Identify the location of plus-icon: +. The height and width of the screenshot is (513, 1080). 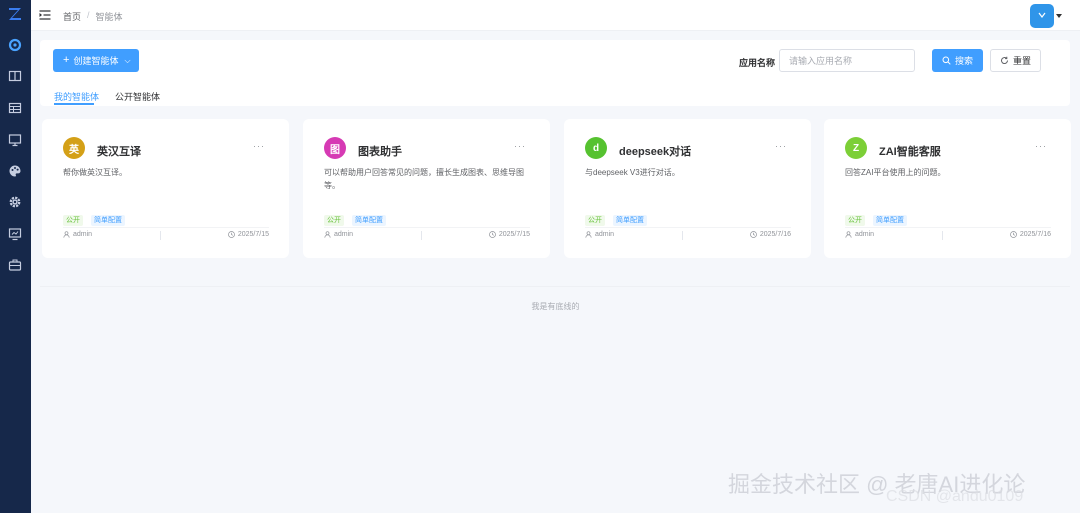
(66, 60).